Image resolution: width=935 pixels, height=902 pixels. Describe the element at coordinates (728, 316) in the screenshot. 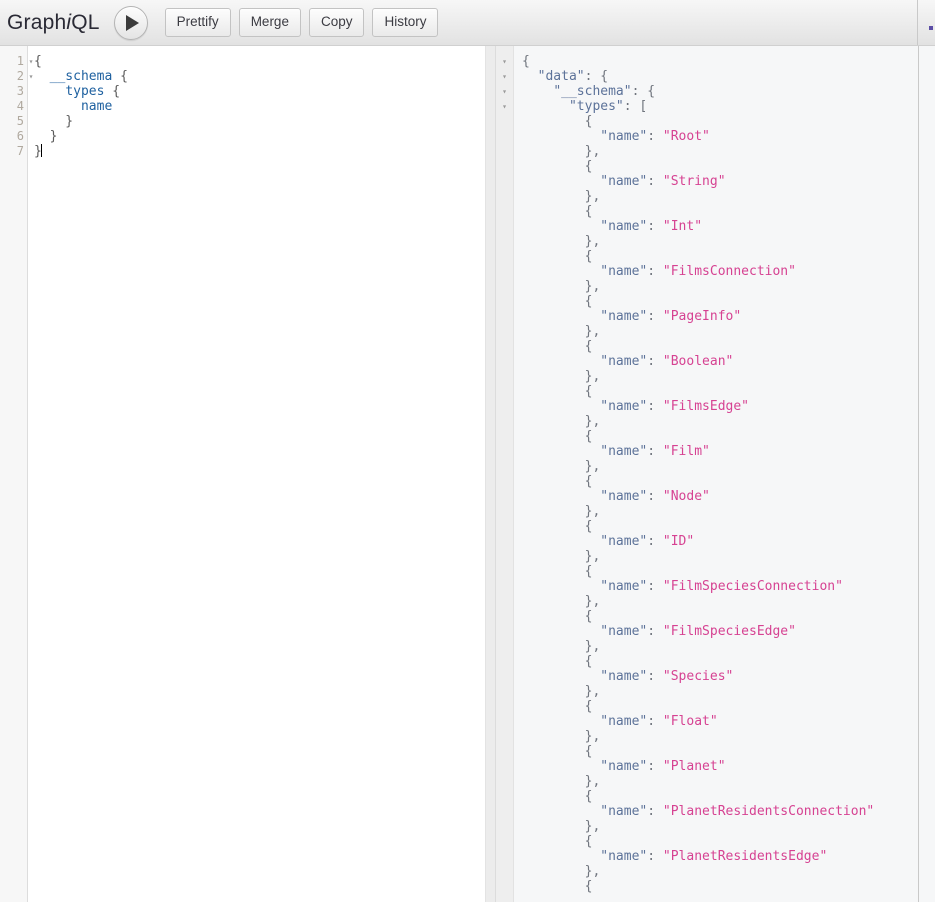

I see `code-line: "name": "PageInfo"` at that location.